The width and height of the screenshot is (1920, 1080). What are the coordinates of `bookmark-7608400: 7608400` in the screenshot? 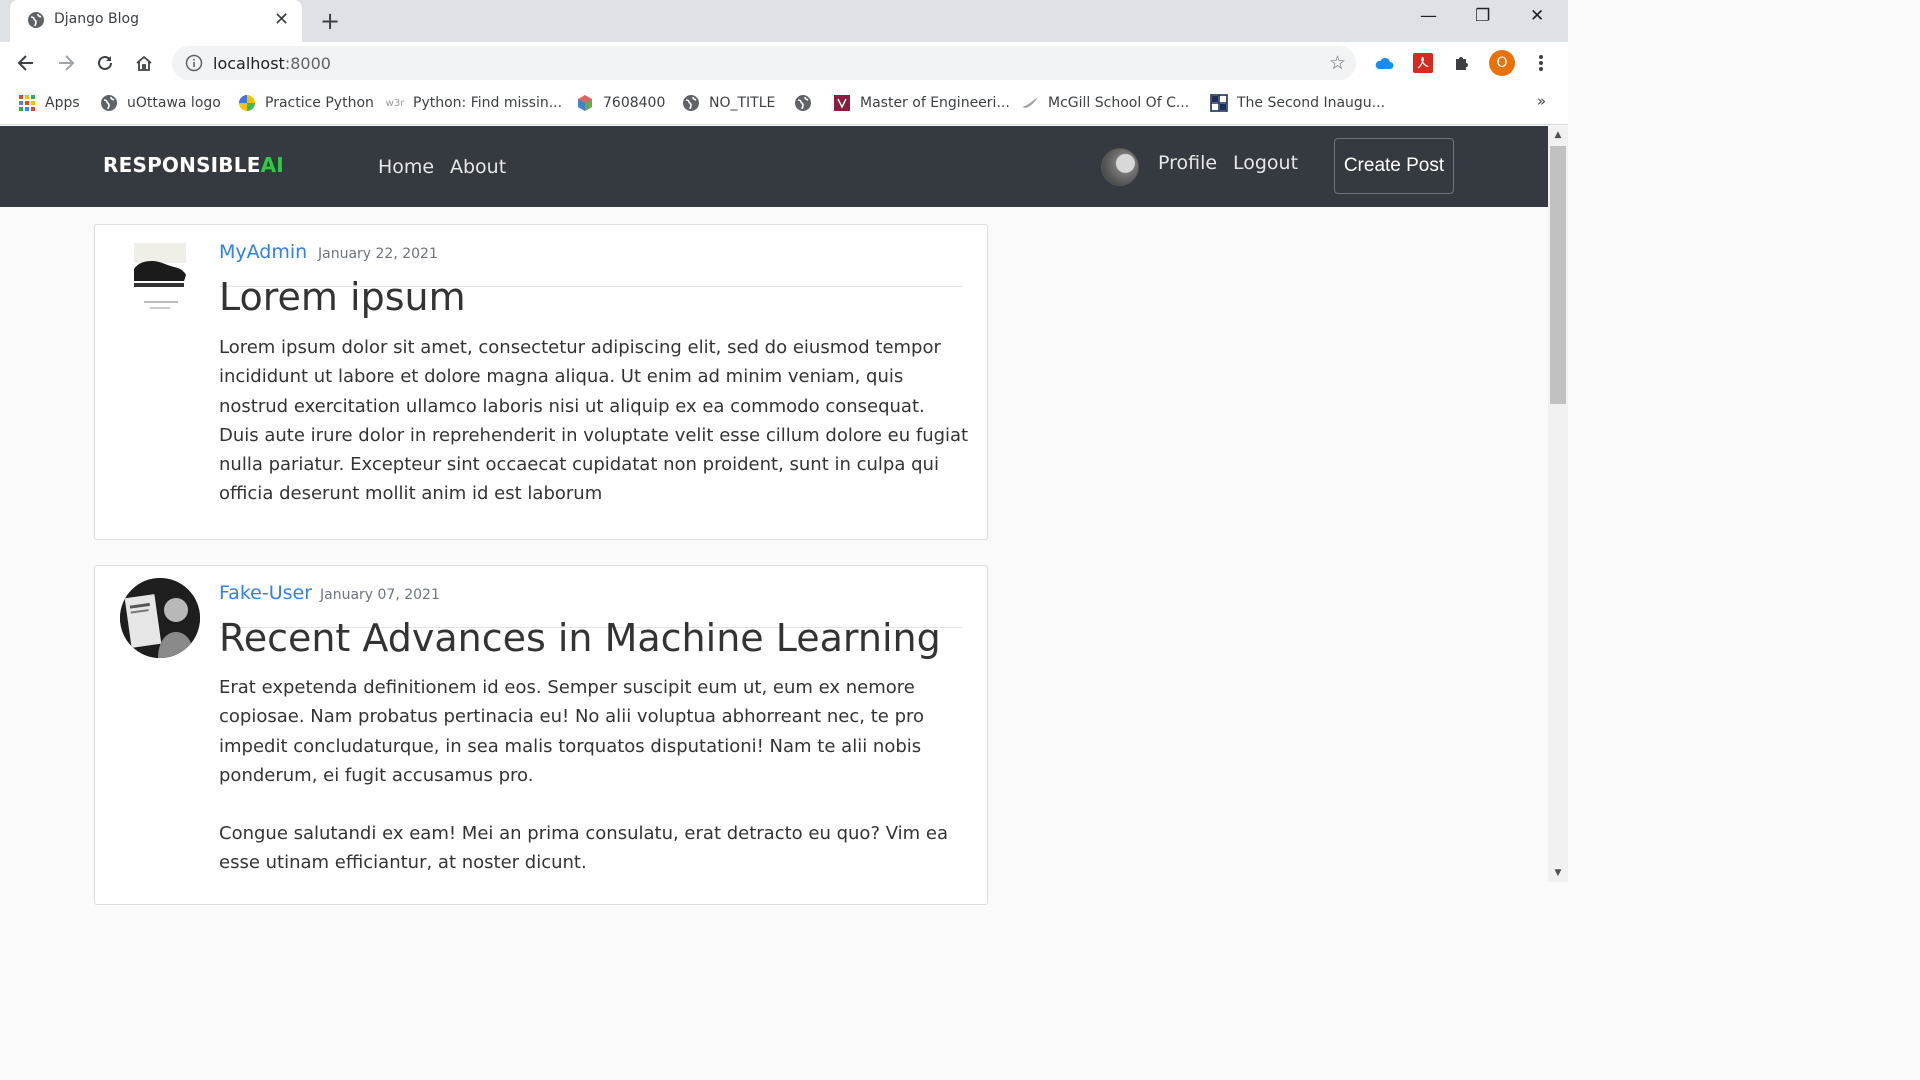 It's located at (620, 103).